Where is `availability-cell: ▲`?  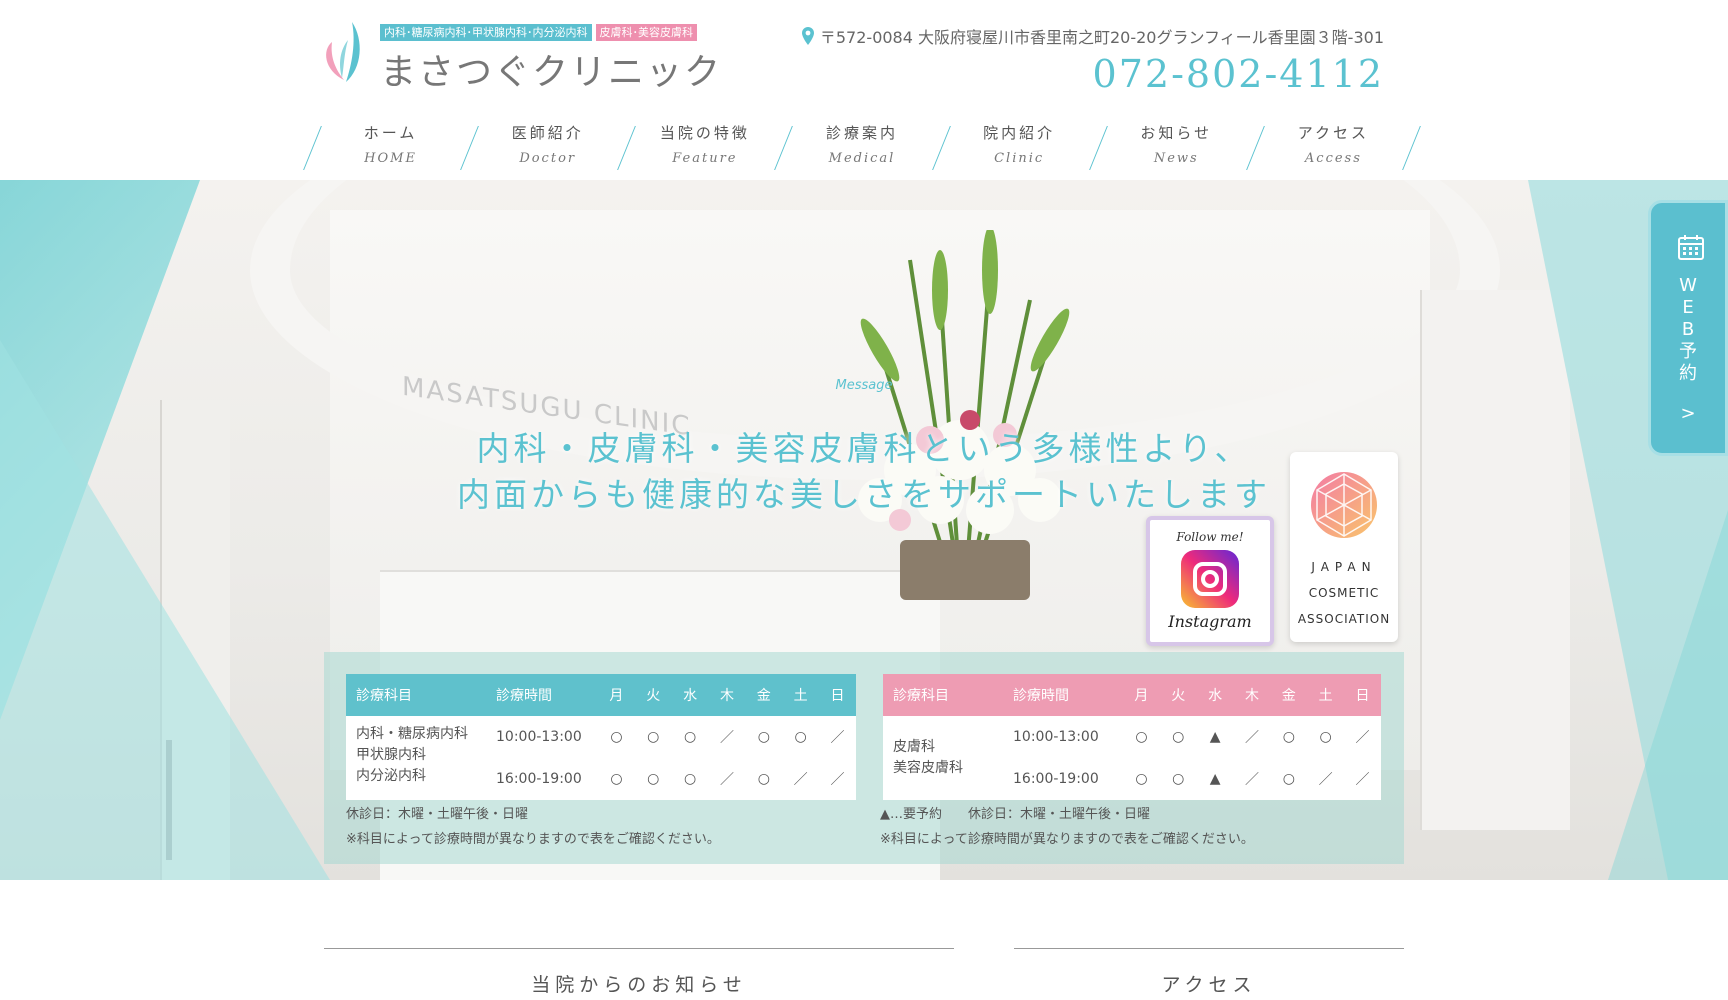
availability-cell: ▲ is located at coordinates (1215, 779).